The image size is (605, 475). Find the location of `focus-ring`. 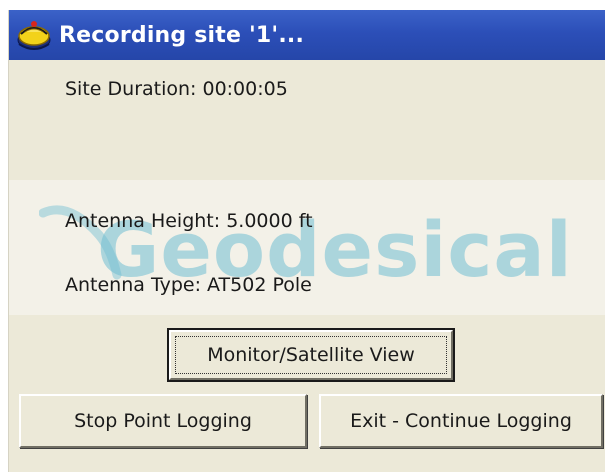

focus-ring is located at coordinates (311, 355).